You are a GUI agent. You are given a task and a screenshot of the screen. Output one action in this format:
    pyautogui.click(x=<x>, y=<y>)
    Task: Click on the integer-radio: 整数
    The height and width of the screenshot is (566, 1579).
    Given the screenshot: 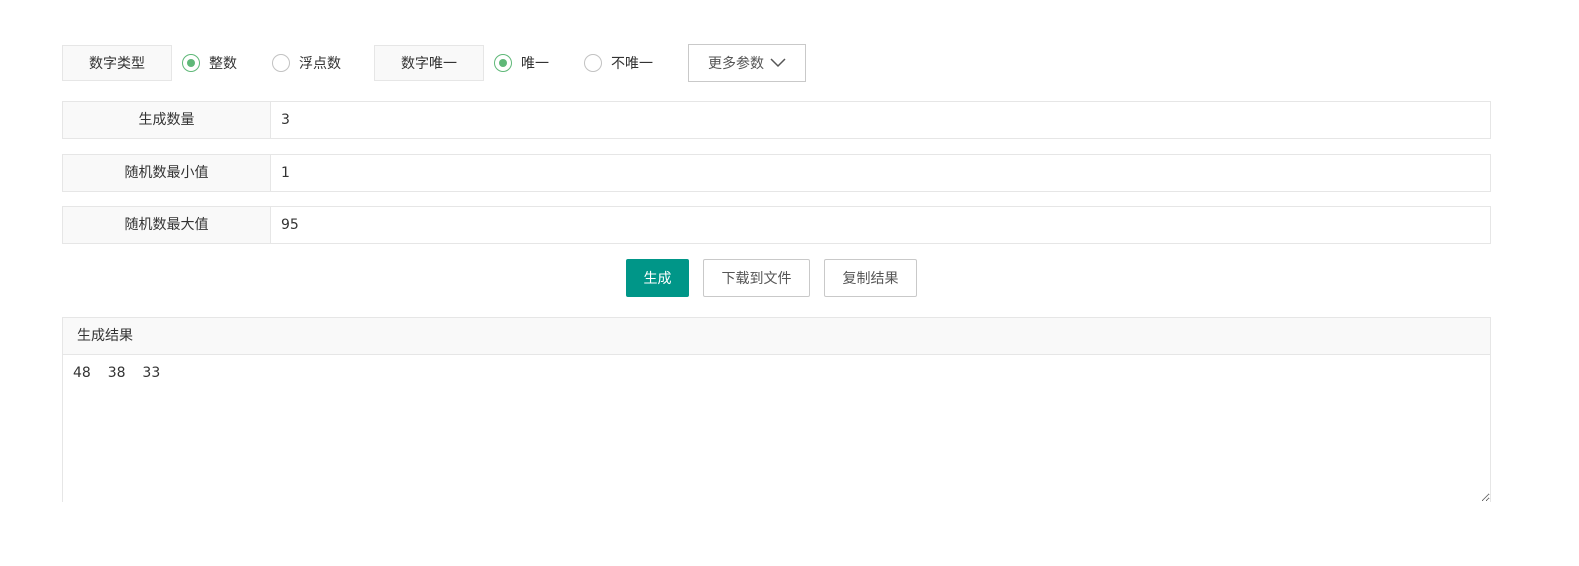 What is the action you would take?
    pyautogui.click(x=209, y=63)
    